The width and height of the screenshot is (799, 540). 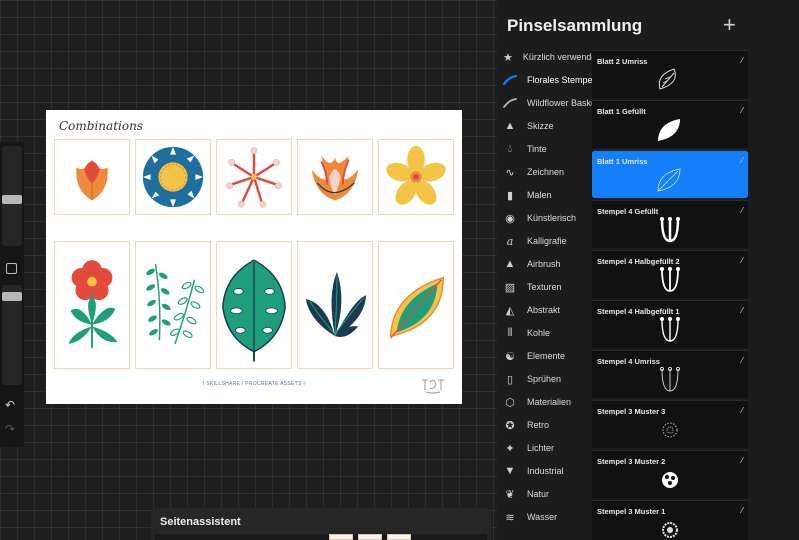 What do you see at coordinates (92, 180) in the screenshot?
I see `tulip-illustration` at bounding box center [92, 180].